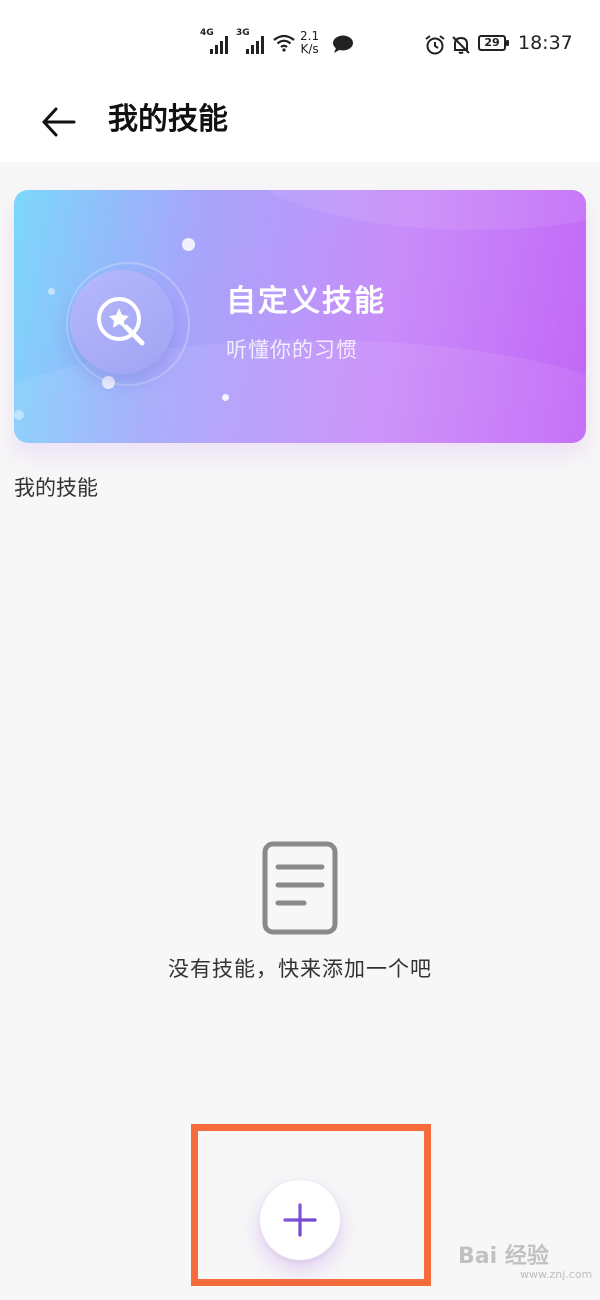 Image resolution: width=600 pixels, height=1300 pixels. I want to click on section-title: 我的技能, so click(56, 488).